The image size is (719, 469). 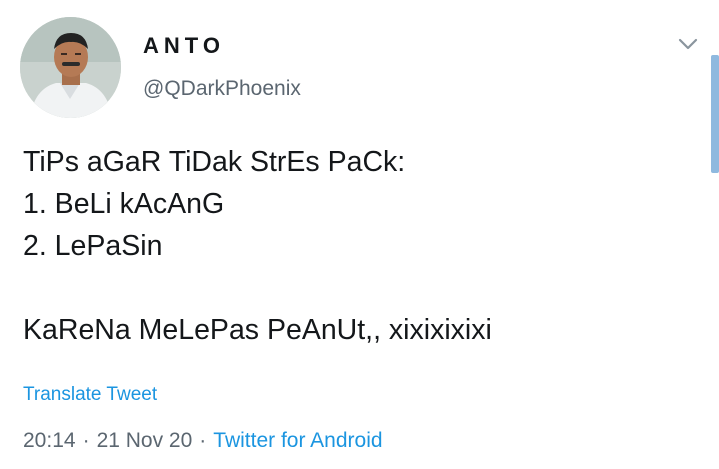 I want to click on profile-photo-icon, so click(x=70, y=67).